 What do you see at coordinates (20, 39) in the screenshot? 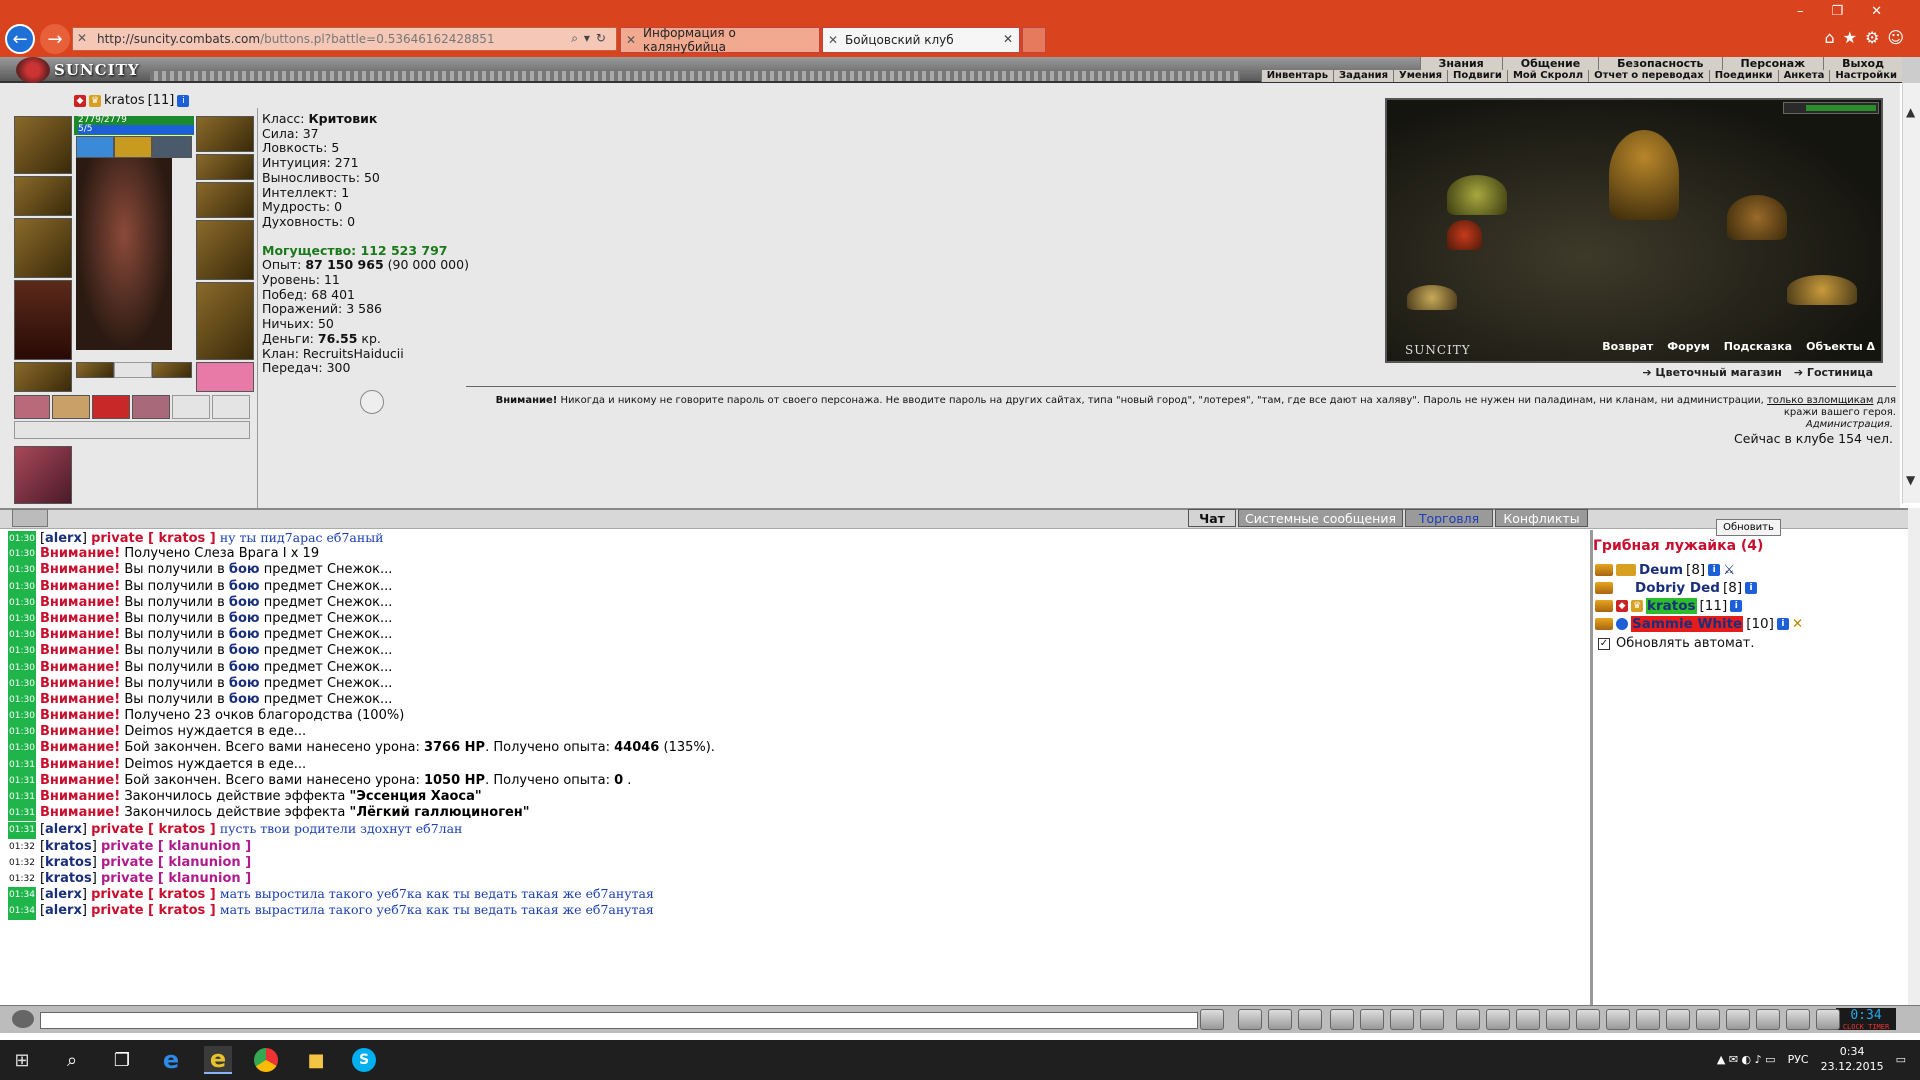
I see `back-button: ←` at bounding box center [20, 39].